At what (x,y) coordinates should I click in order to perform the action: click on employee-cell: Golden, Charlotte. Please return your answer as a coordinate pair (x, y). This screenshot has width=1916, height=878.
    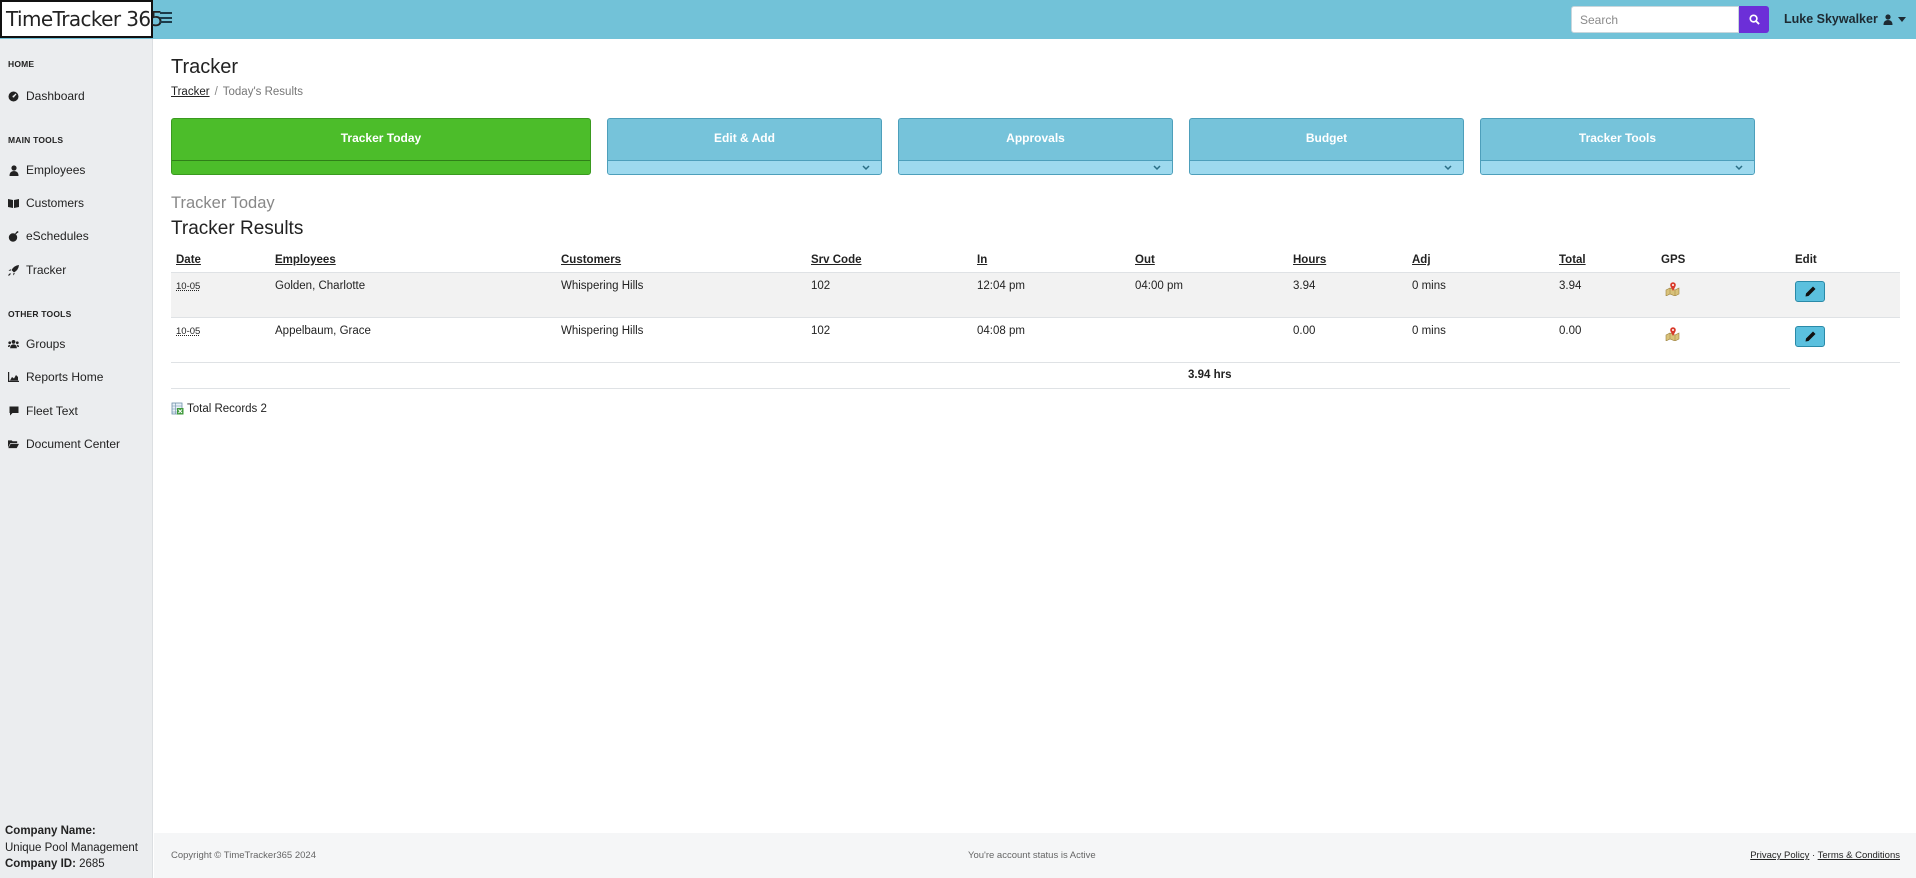
    Looking at the image, I should click on (413, 295).